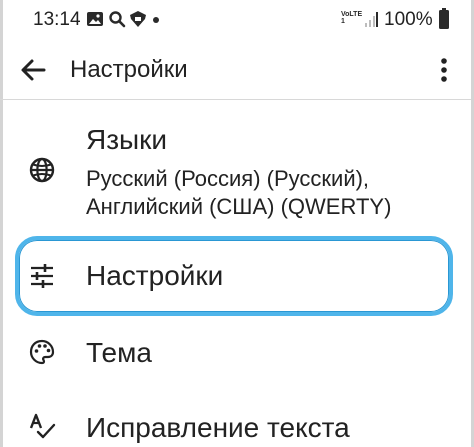 The width and height of the screenshot is (474, 447). What do you see at coordinates (444, 70) in the screenshot?
I see `more-vert-icon` at bounding box center [444, 70].